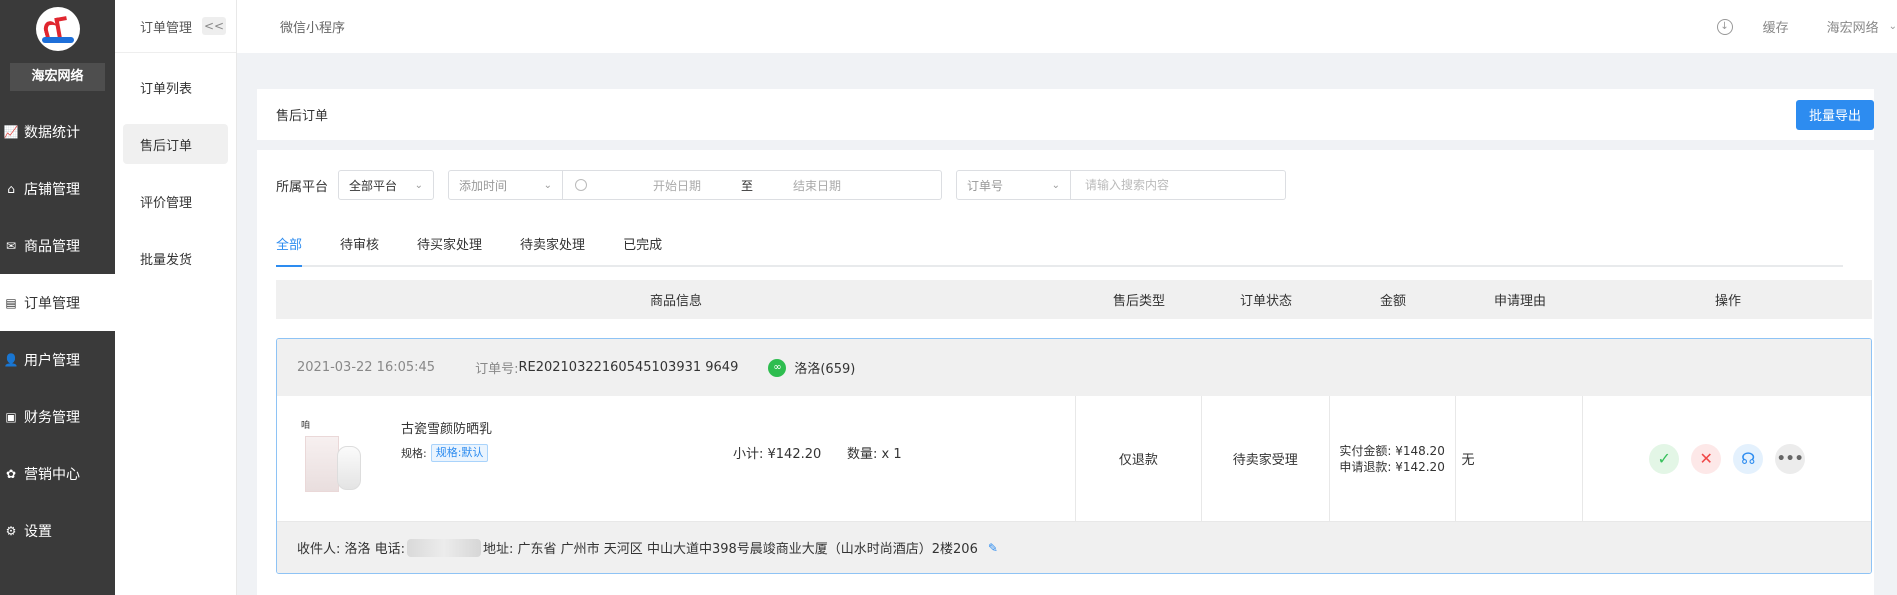 The width and height of the screenshot is (1897, 595). What do you see at coordinates (57, 29) in the screenshot?
I see `brand-logo` at bounding box center [57, 29].